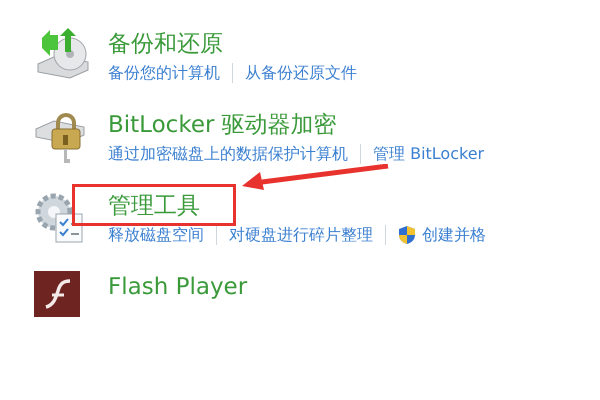 Image resolution: width=600 pixels, height=400 pixels. What do you see at coordinates (428, 154) in the screenshot?
I see `task-link: 管理 BitLocker` at bounding box center [428, 154].